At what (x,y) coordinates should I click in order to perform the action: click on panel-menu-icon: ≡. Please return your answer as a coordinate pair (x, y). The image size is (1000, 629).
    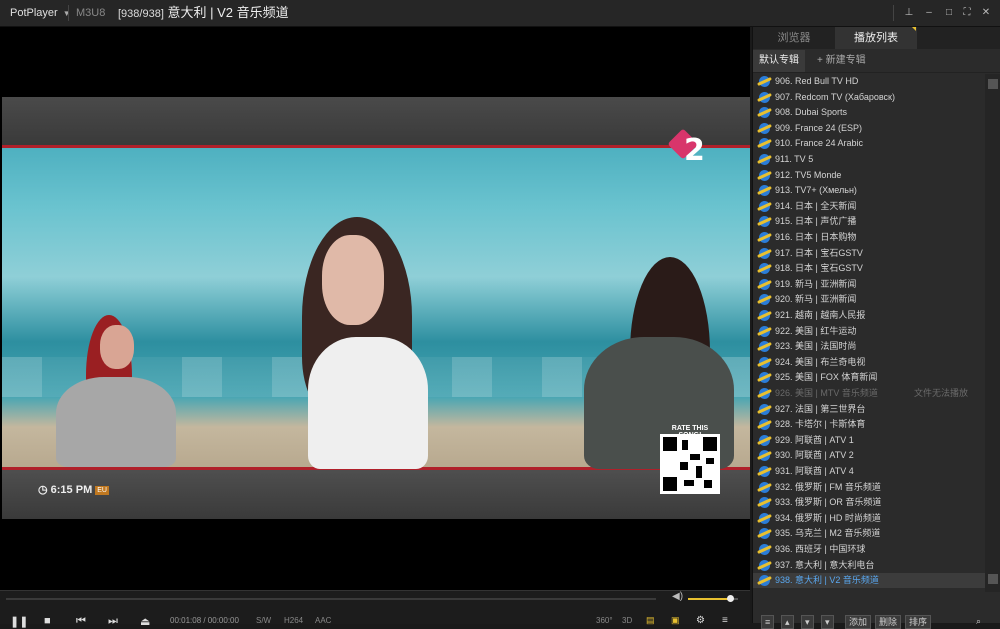
    Looking at the image, I should click on (768, 622).